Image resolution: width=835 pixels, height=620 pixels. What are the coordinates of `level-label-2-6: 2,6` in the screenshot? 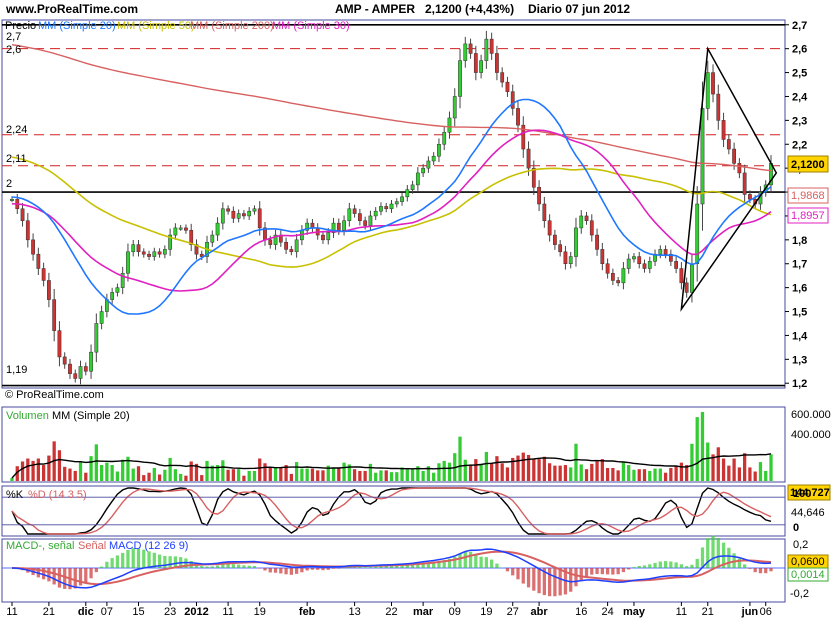 It's located at (13, 50).